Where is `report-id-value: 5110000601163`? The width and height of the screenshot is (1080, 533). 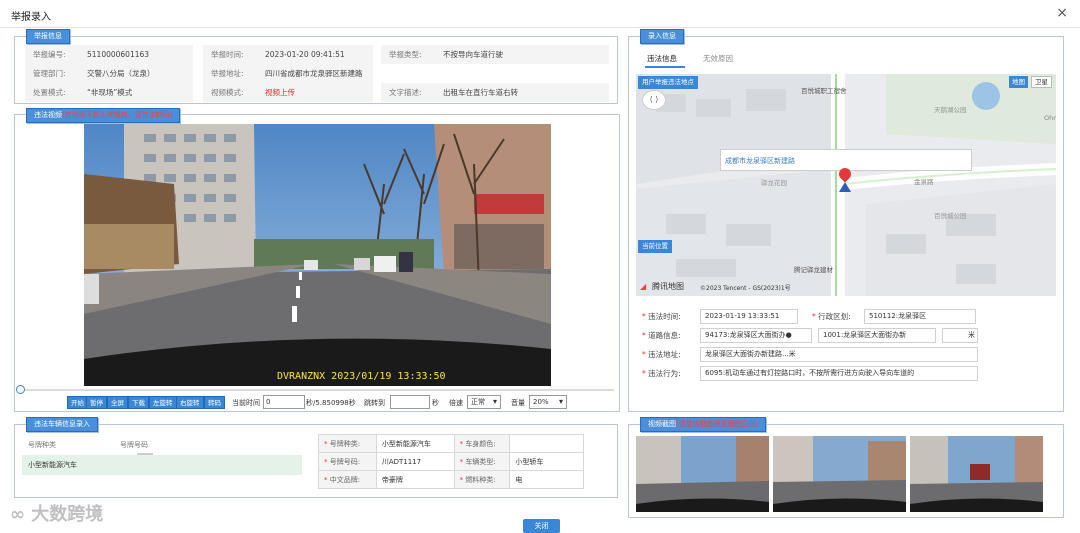
report-id-value: 5110000601163 is located at coordinates (118, 54).